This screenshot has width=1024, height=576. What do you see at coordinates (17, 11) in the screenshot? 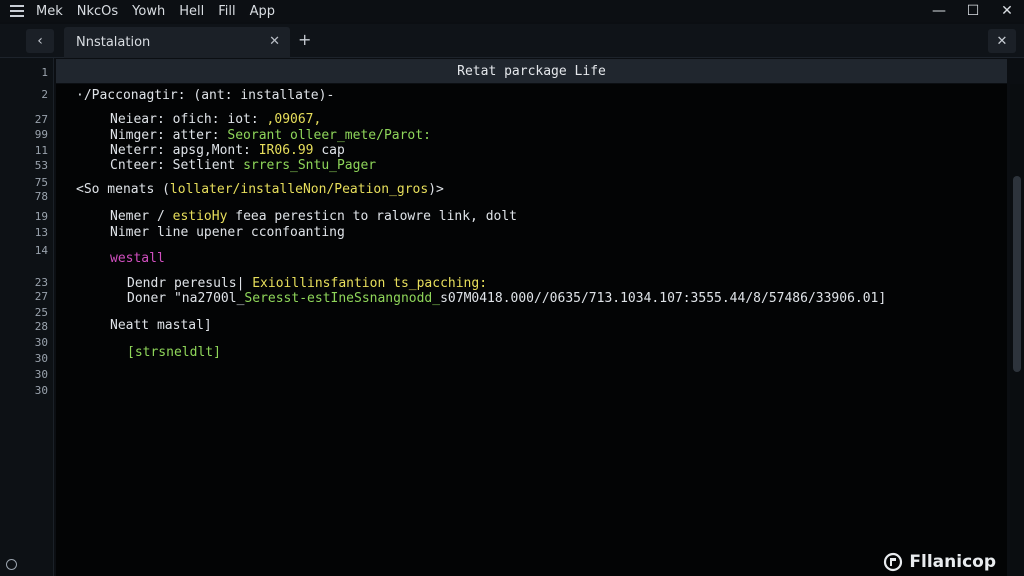
I see `app-menu-icon` at bounding box center [17, 11].